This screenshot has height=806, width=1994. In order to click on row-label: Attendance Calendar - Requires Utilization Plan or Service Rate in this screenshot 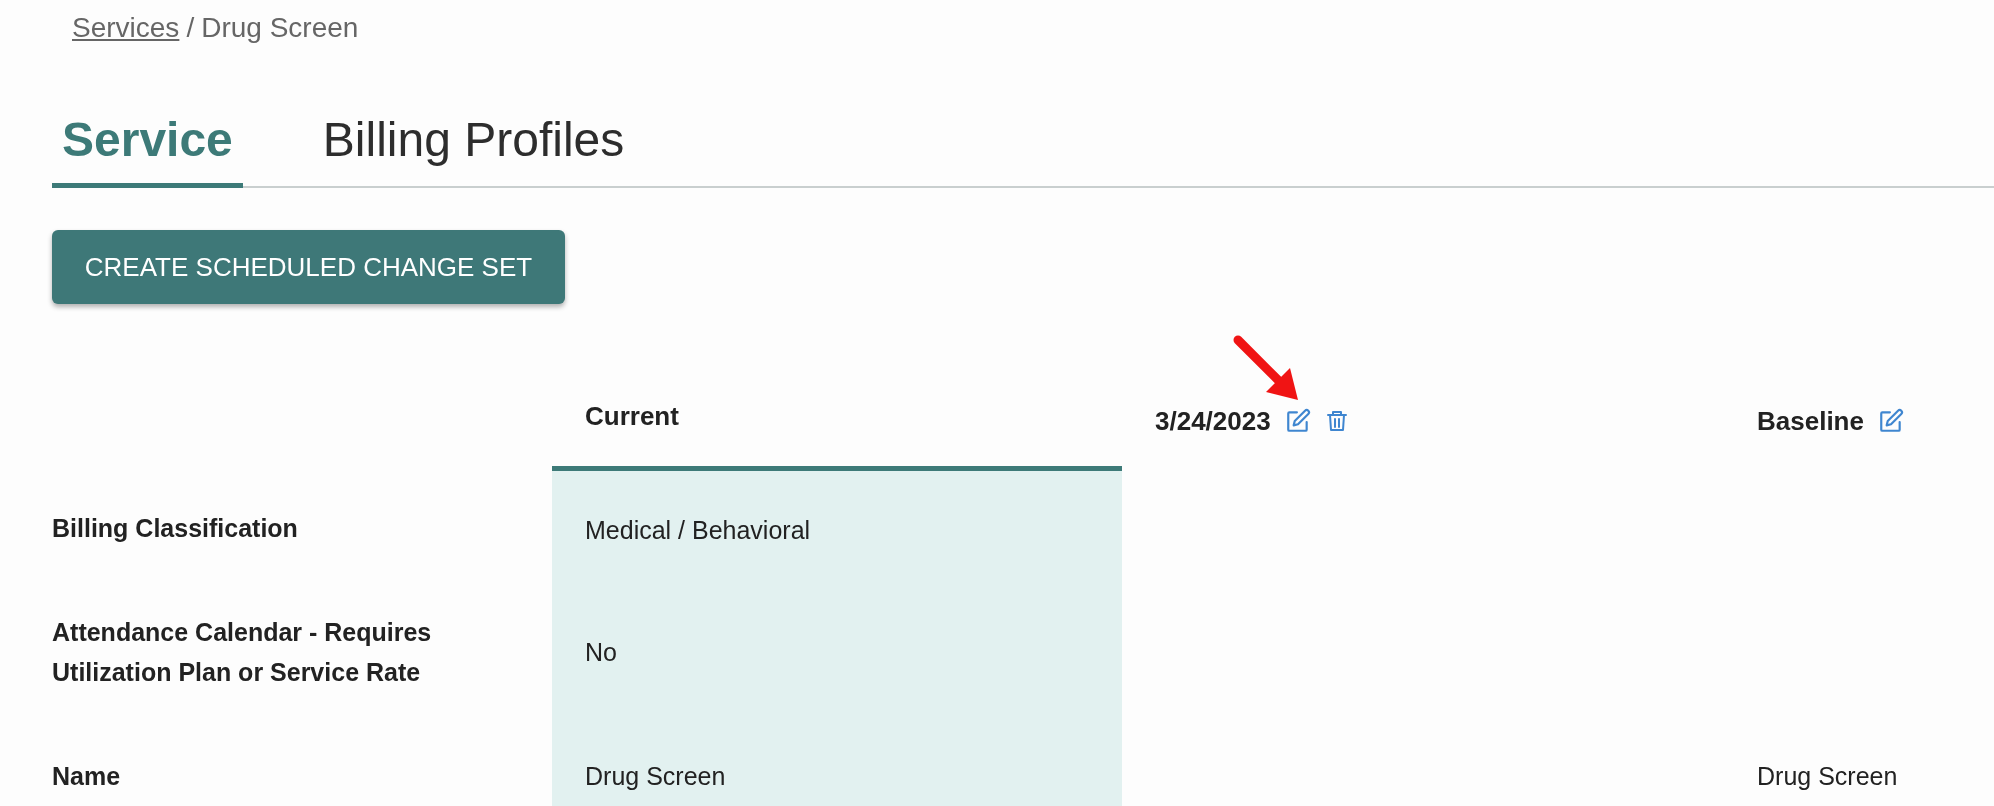, I will do `click(242, 652)`.